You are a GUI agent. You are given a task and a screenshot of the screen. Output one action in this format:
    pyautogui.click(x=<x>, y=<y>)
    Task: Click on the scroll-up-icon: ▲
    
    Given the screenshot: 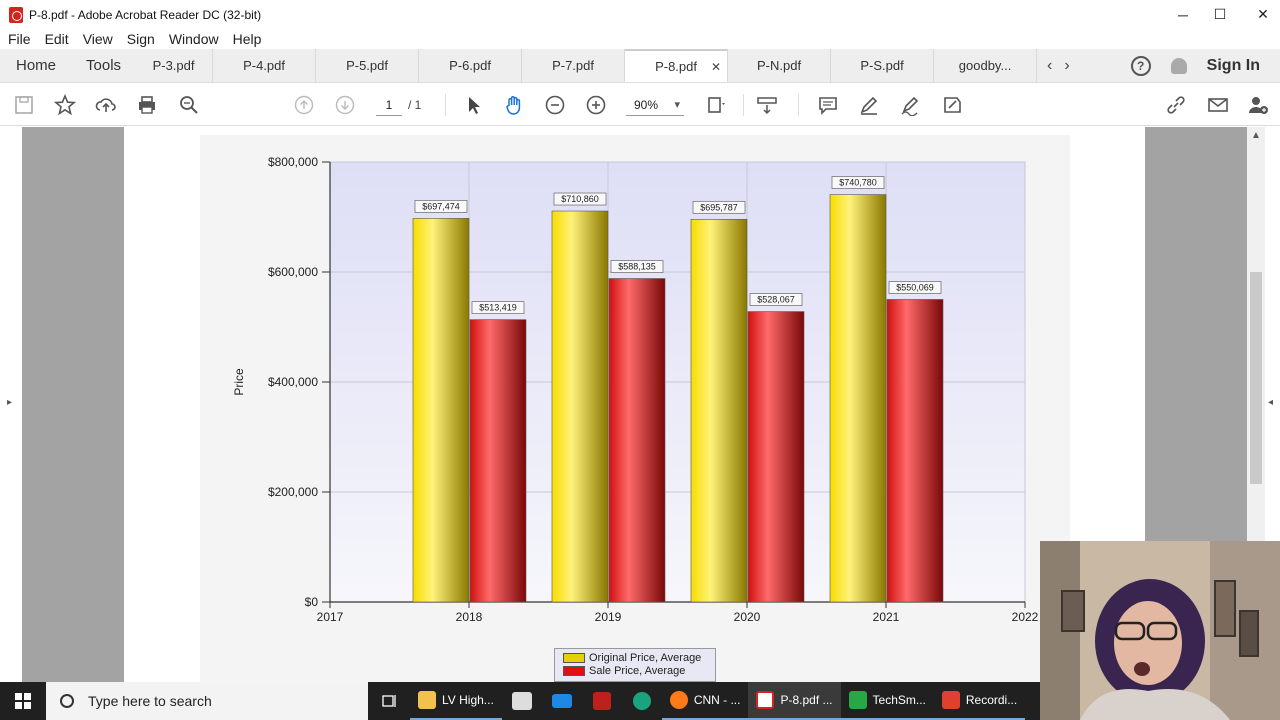 What is the action you would take?
    pyautogui.click(x=1256, y=135)
    